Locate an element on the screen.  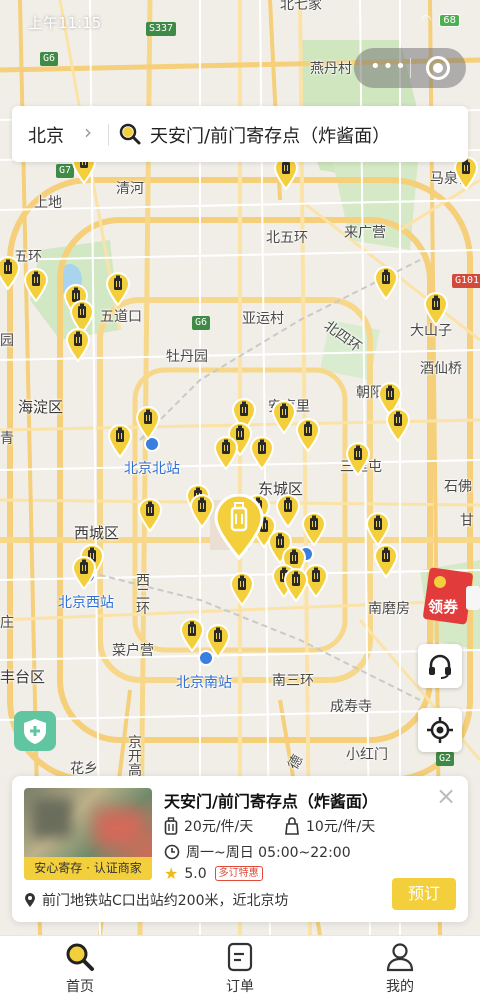
map-label: 五道口 is located at coordinates (121, 317).